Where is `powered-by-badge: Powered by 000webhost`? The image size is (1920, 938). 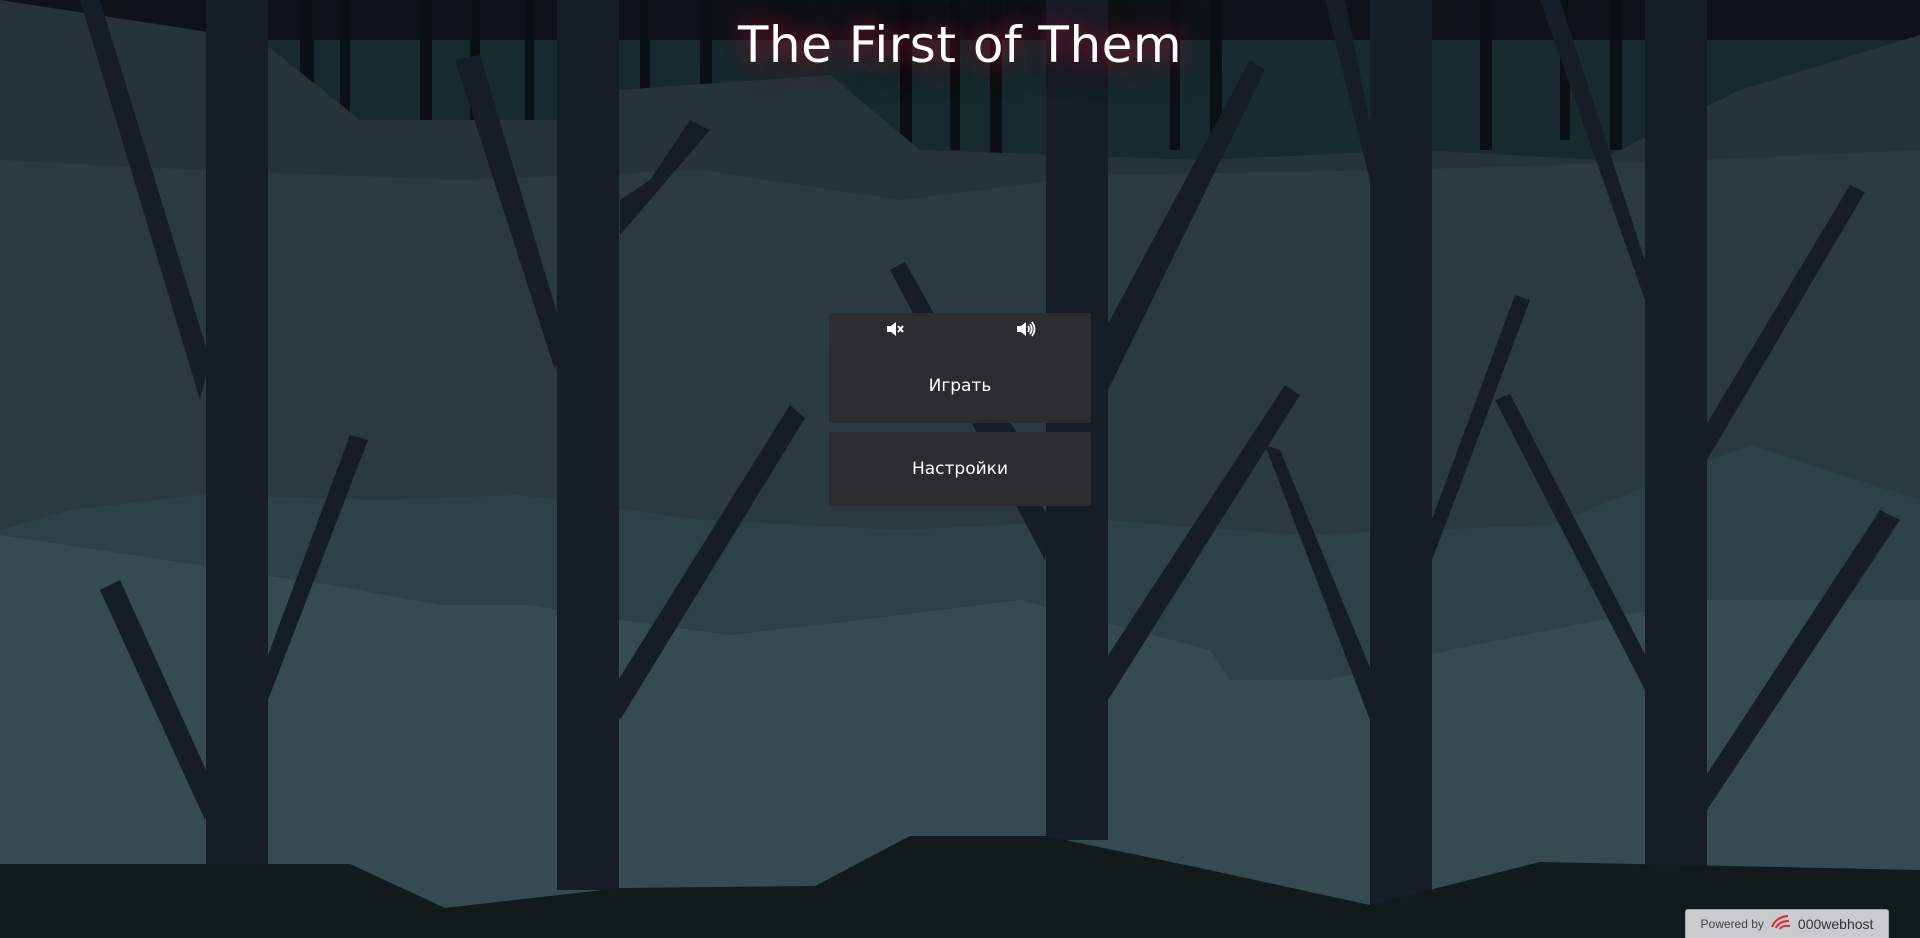
powered-by-badge: Powered by 000webhost is located at coordinates (1787, 923).